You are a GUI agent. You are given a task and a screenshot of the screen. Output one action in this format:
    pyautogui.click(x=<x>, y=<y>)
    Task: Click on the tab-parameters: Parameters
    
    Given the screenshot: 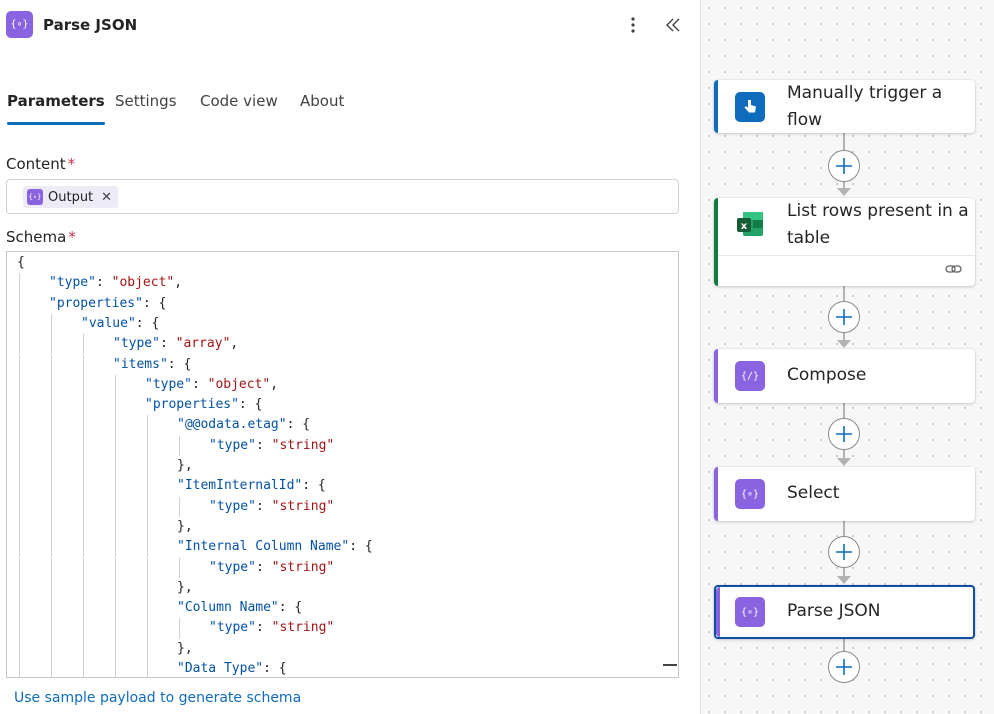 What is the action you would take?
    pyautogui.click(x=56, y=108)
    